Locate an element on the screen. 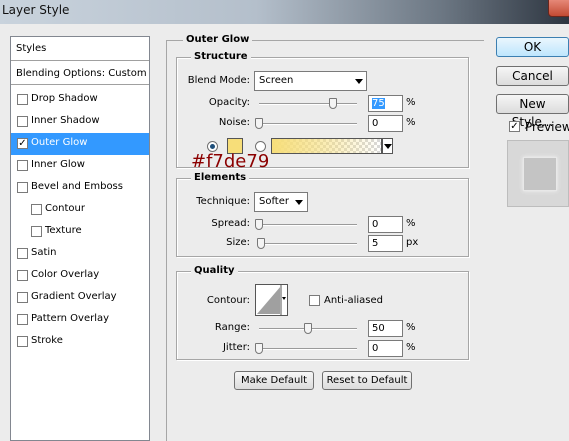 The width and height of the screenshot is (569, 441). style-item-satin: Satin is located at coordinates (80, 254).